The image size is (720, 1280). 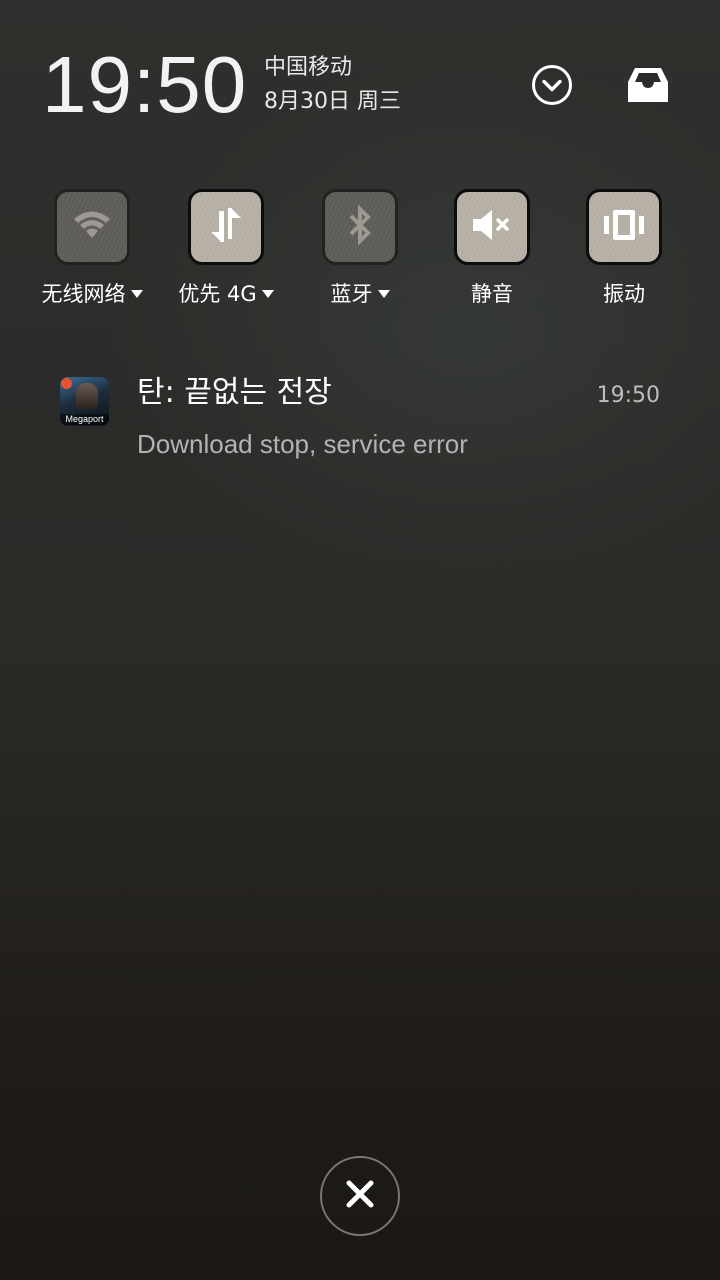 I want to click on quick-tile-wifi-label-wrap: 无线网络, so click(x=92, y=294).